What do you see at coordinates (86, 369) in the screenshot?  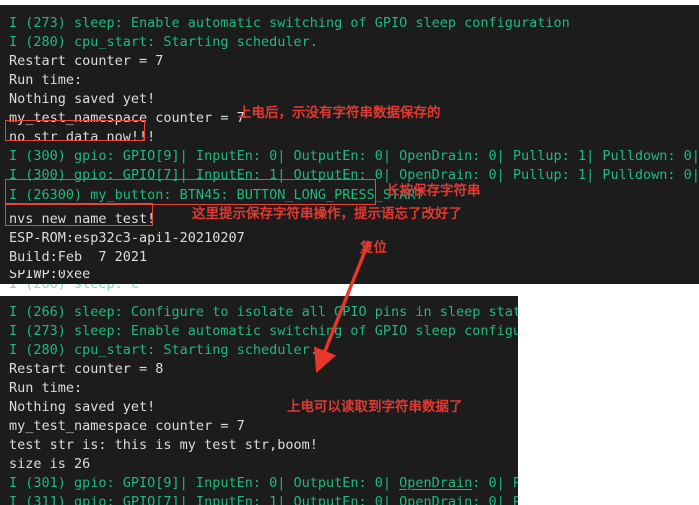 I see `console-line-restart-counter: Restart counter = 8` at bounding box center [86, 369].